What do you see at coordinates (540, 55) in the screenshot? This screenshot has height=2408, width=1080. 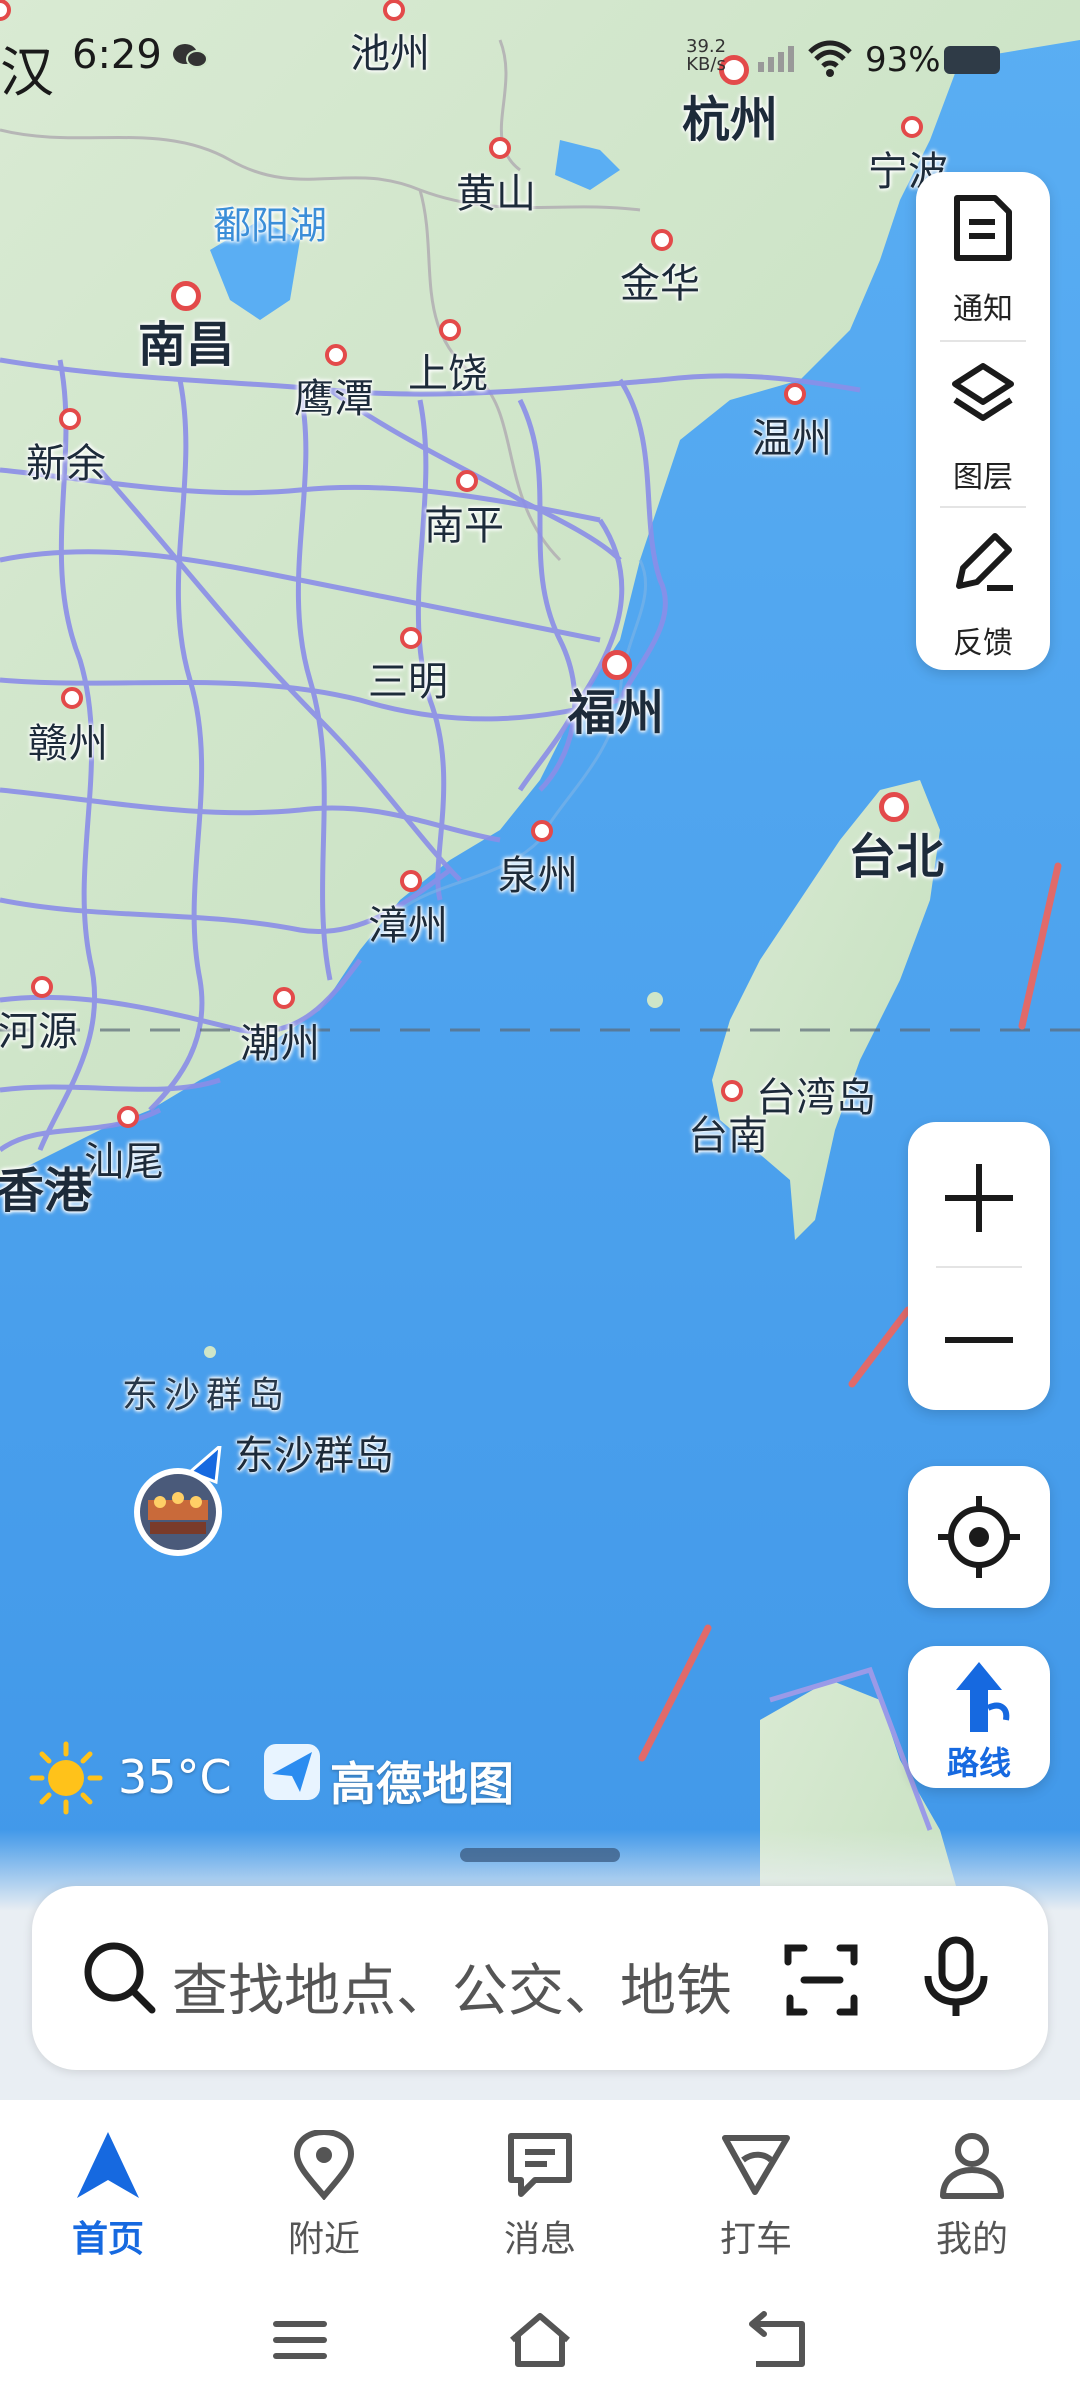 I see `status-bar: 汉 6:29 39.2 KB/s 93%` at bounding box center [540, 55].